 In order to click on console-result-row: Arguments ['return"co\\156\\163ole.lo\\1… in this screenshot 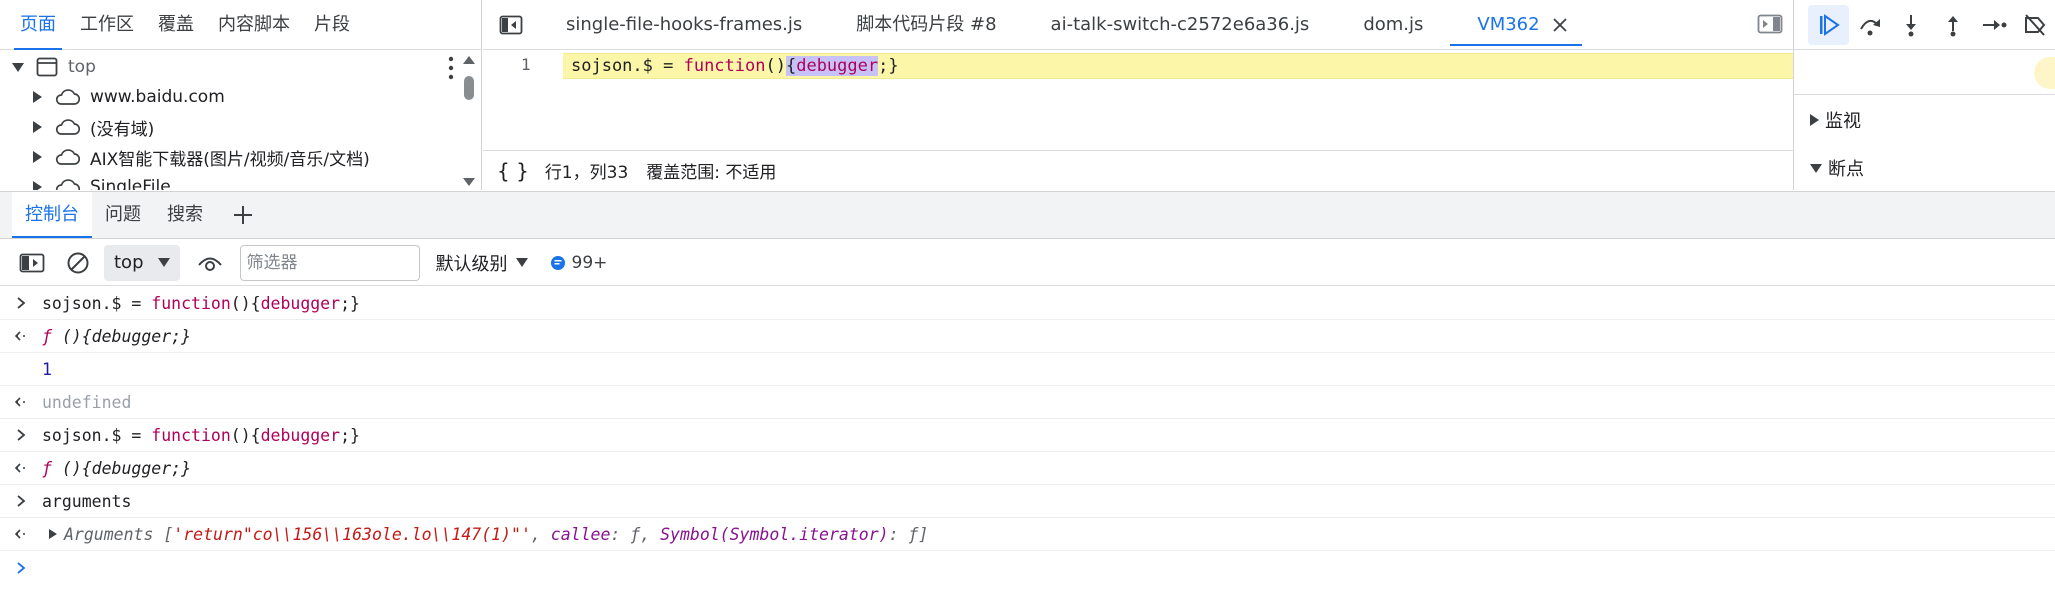, I will do `click(1027, 534)`.